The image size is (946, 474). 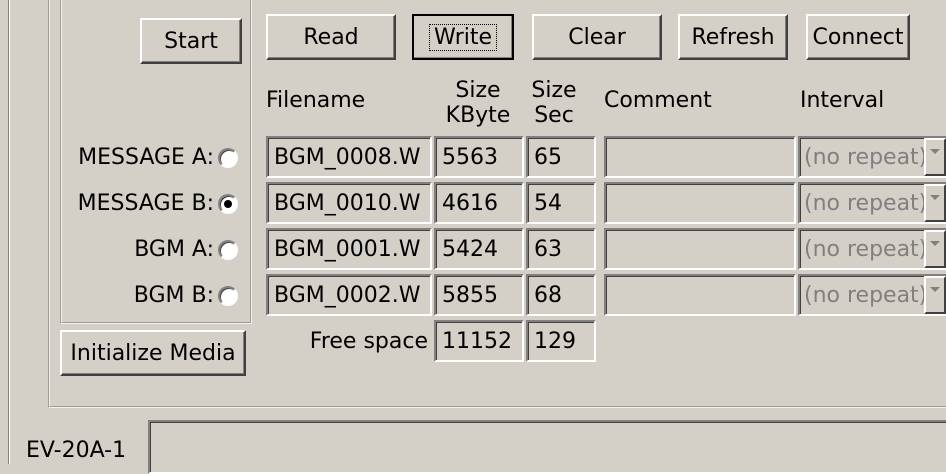 I want to click on size-sec-field: 65, so click(x=561, y=157).